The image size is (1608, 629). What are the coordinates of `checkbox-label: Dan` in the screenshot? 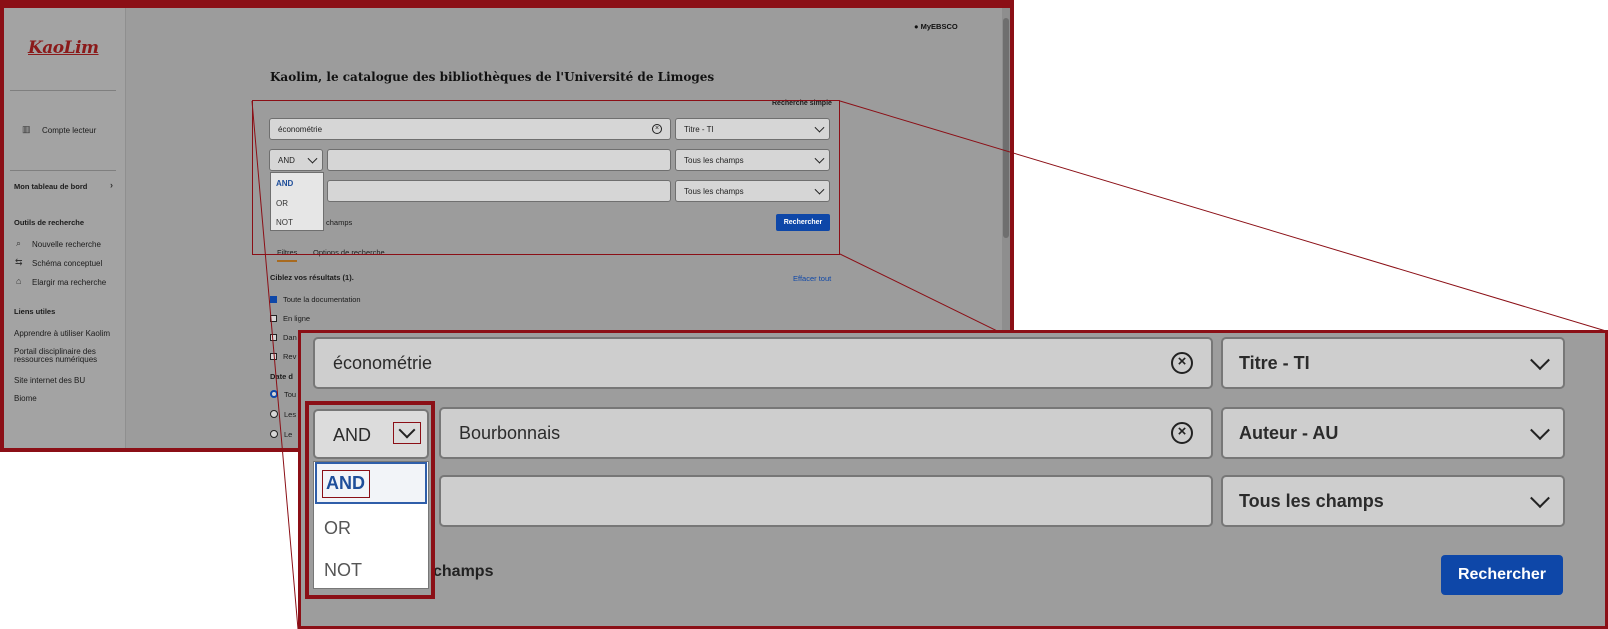 It's located at (290, 337).